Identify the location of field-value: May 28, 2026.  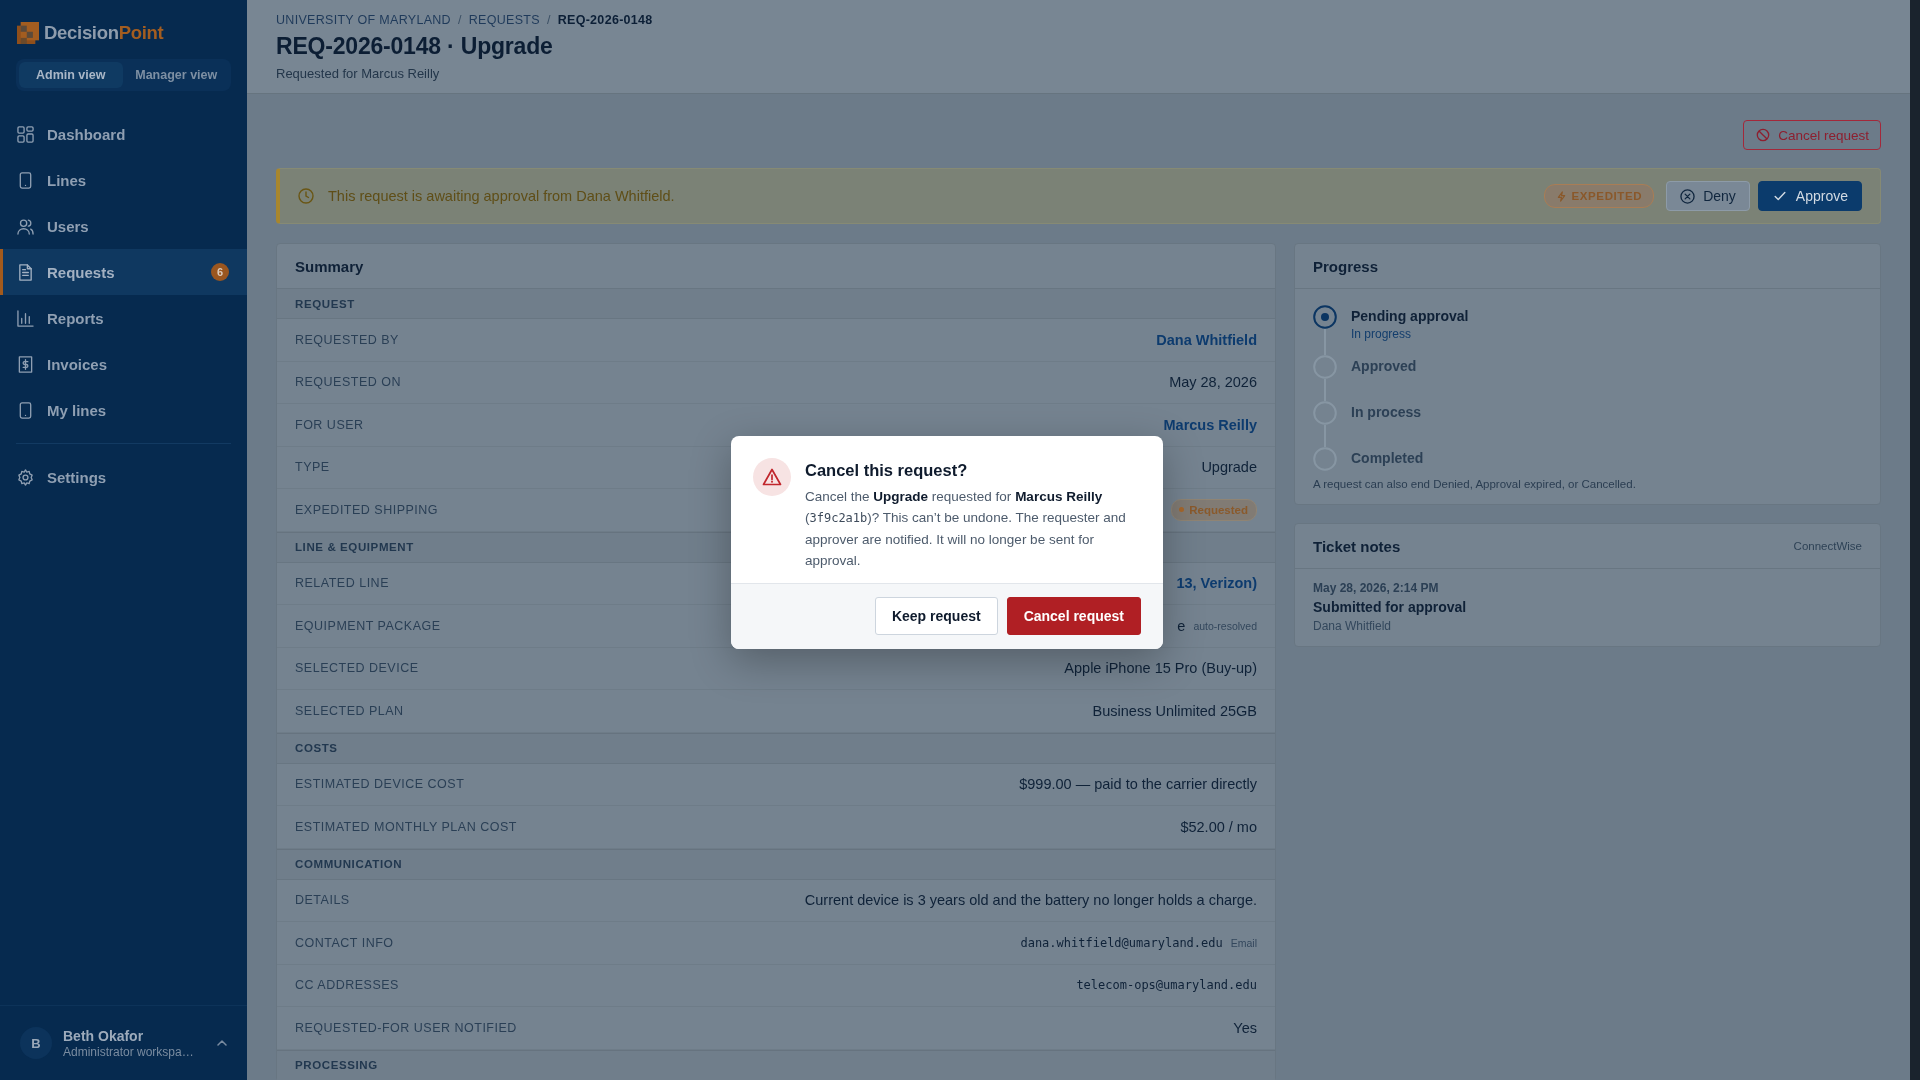
(1213, 382).